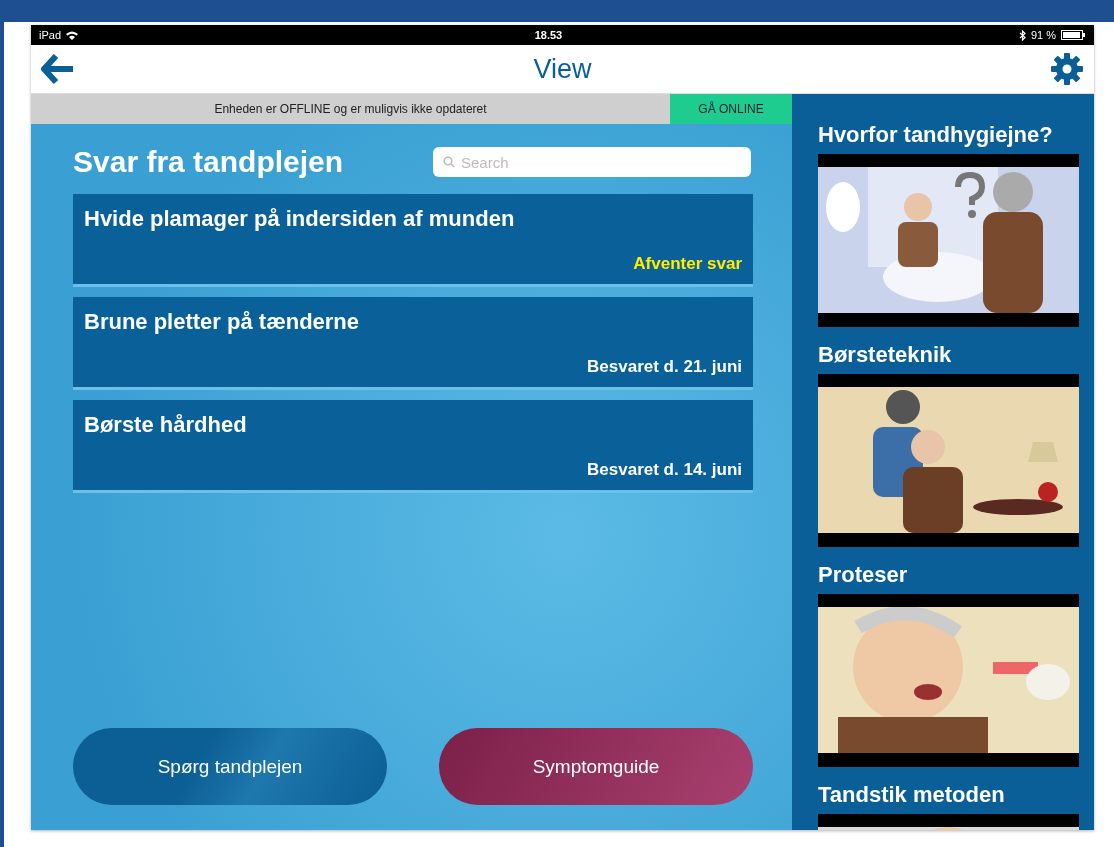 This screenshot has height=847, width=1114. What do you see at coordinates (449, 162) in the screenshot?
I see `search-icon` at bounding box center [449, 162].